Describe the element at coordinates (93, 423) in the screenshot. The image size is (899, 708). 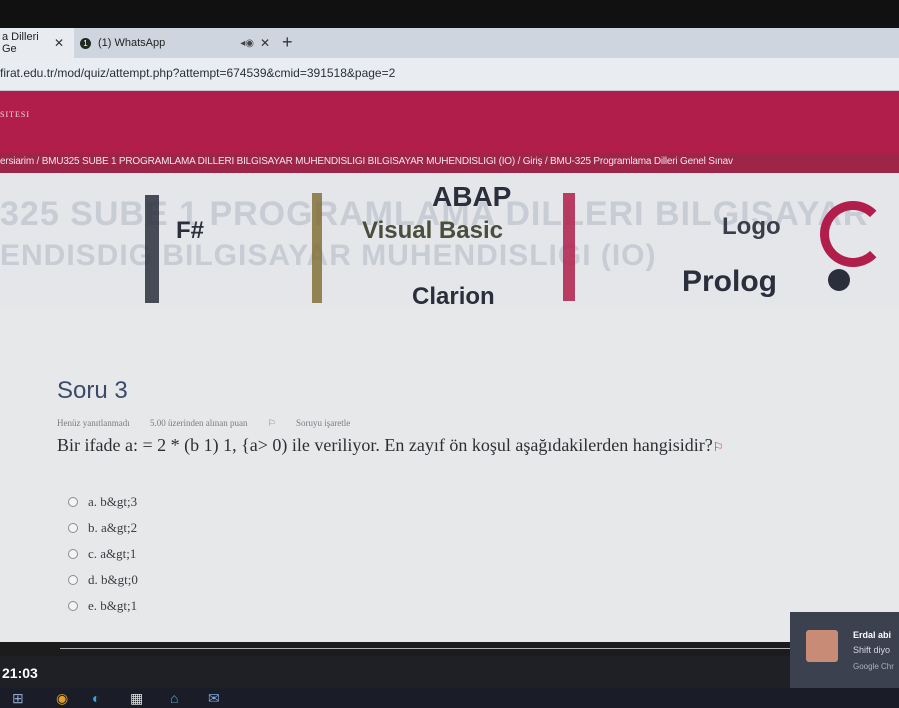
I see `question-status: Henüz yanıtlanmadı` at that location.